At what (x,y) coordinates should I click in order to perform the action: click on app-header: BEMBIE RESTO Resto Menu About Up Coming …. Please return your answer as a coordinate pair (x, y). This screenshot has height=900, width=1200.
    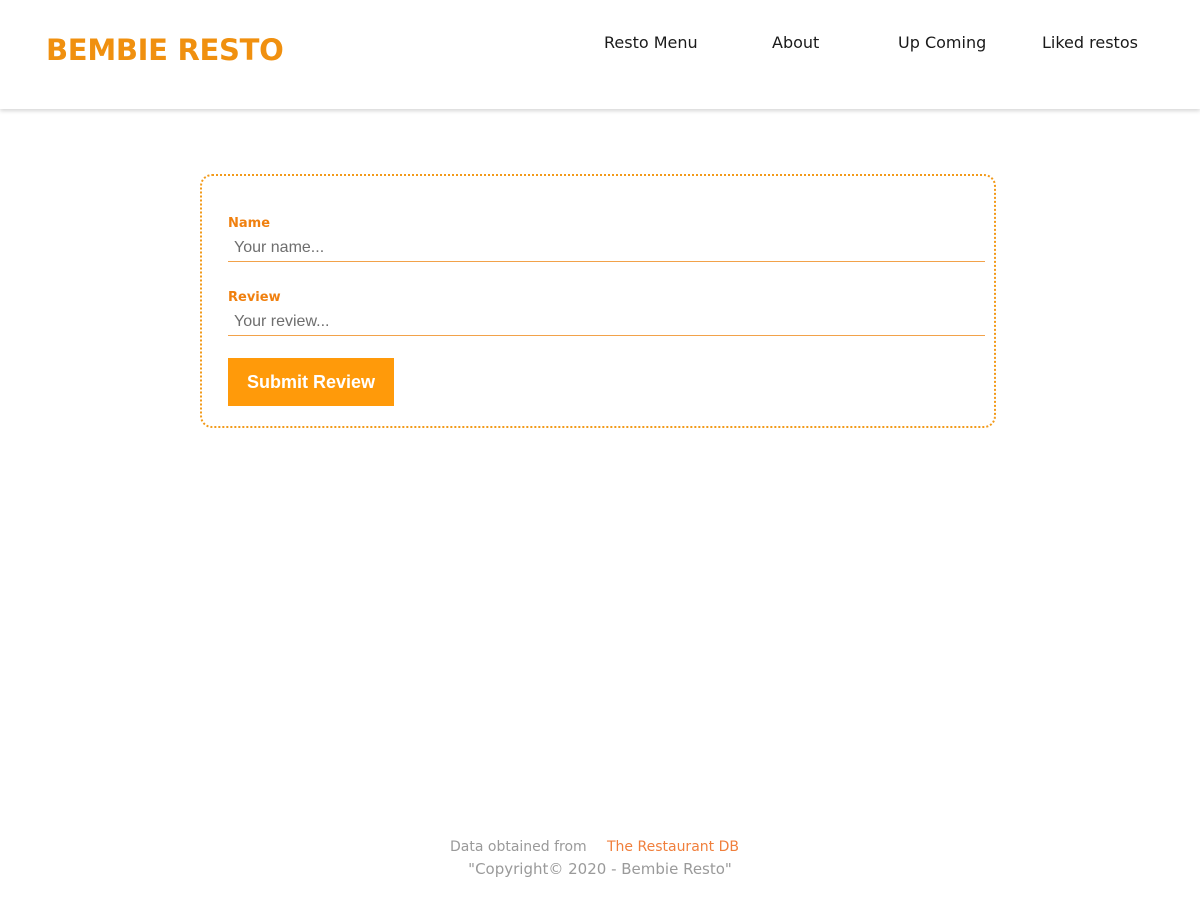
    Looking at the image, I should click on (600, 54).